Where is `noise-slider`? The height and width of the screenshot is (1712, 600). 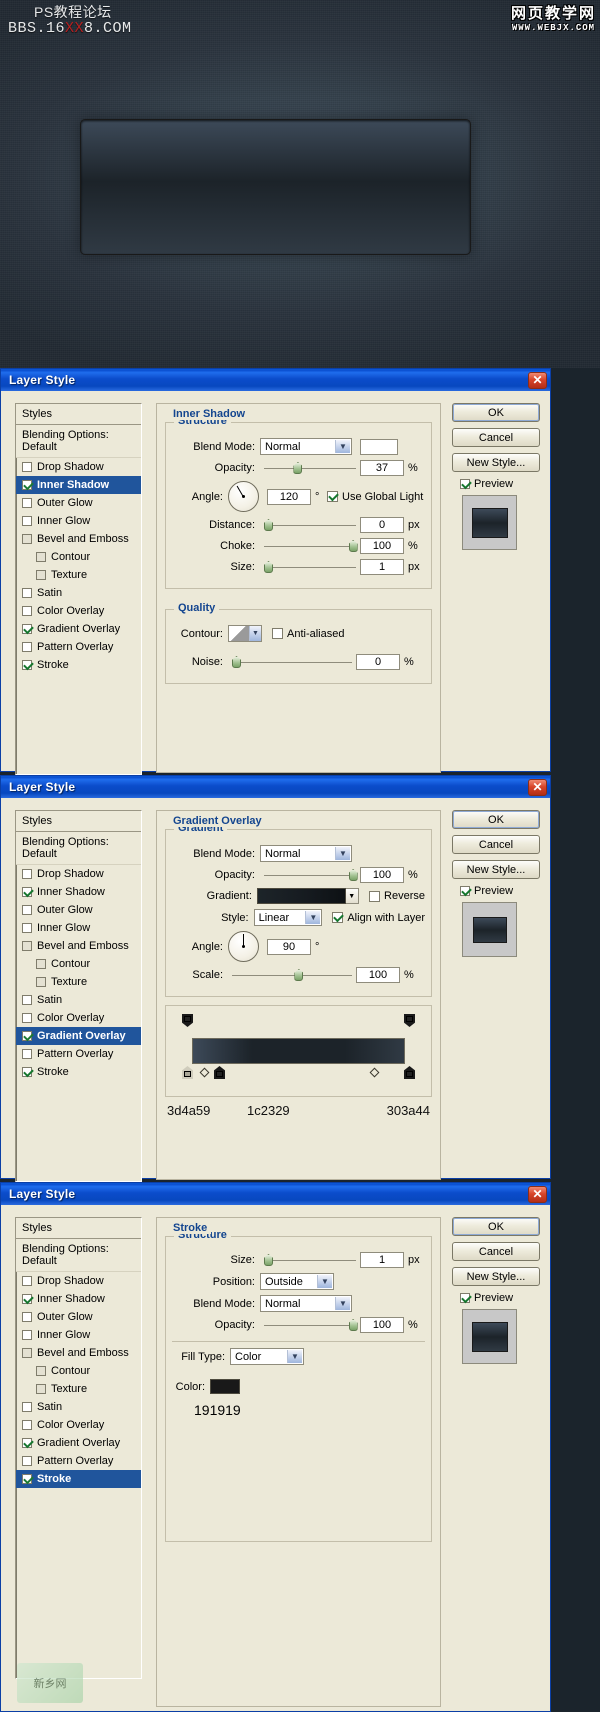
noise-slider is located at coordinates (292, 662).